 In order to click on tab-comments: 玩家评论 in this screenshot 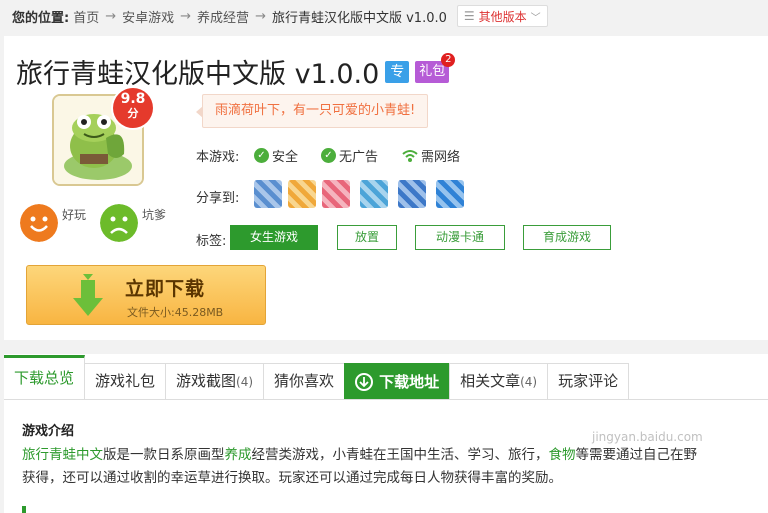, I will do `click(588, 381)`.